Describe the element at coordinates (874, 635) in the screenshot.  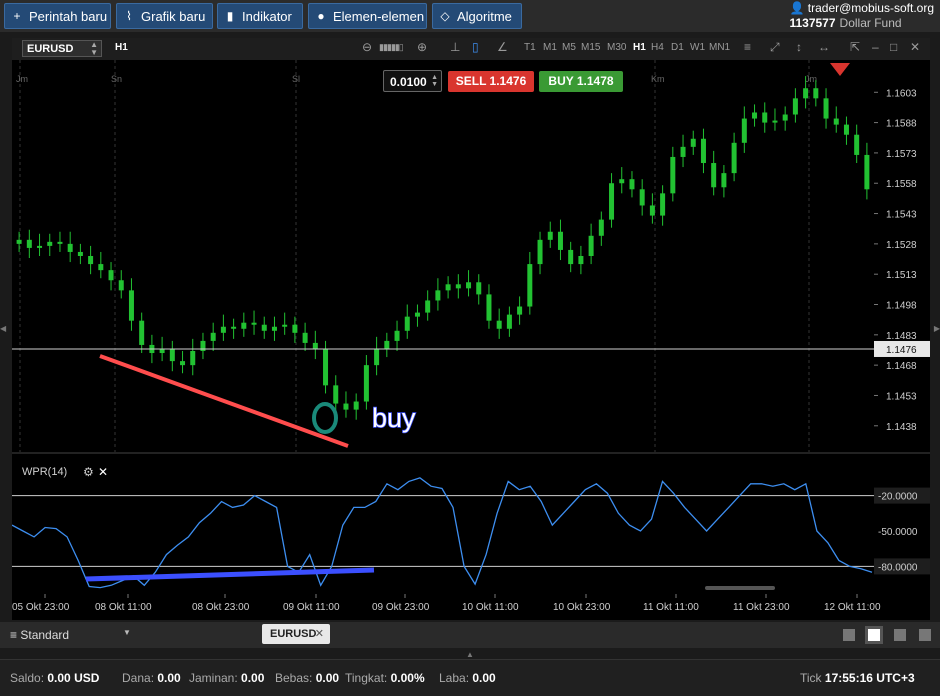
I see `layout-grid-icon` at that location.